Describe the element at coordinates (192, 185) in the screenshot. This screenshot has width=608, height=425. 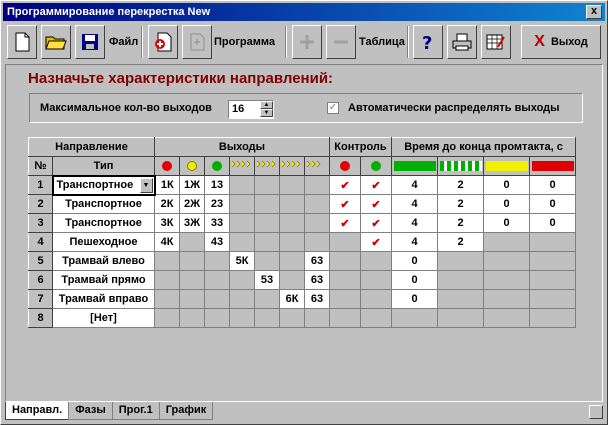
I see `output-cell: 1Ж` at that location.